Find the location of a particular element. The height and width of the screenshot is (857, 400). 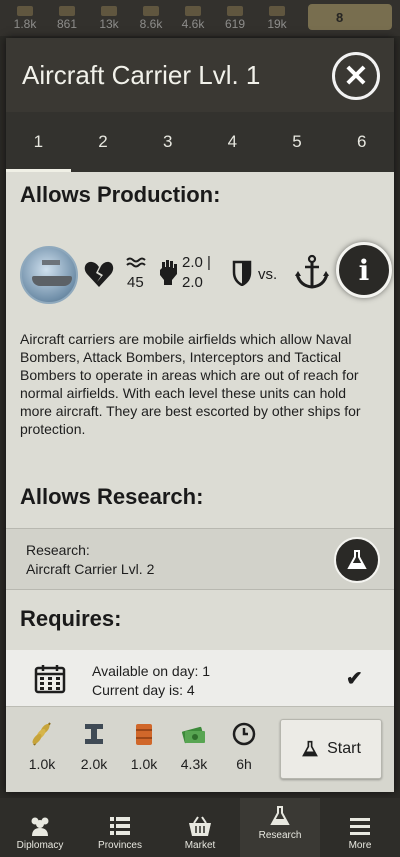

resource-grain: 1.8k is located at coordinates (25, 18).